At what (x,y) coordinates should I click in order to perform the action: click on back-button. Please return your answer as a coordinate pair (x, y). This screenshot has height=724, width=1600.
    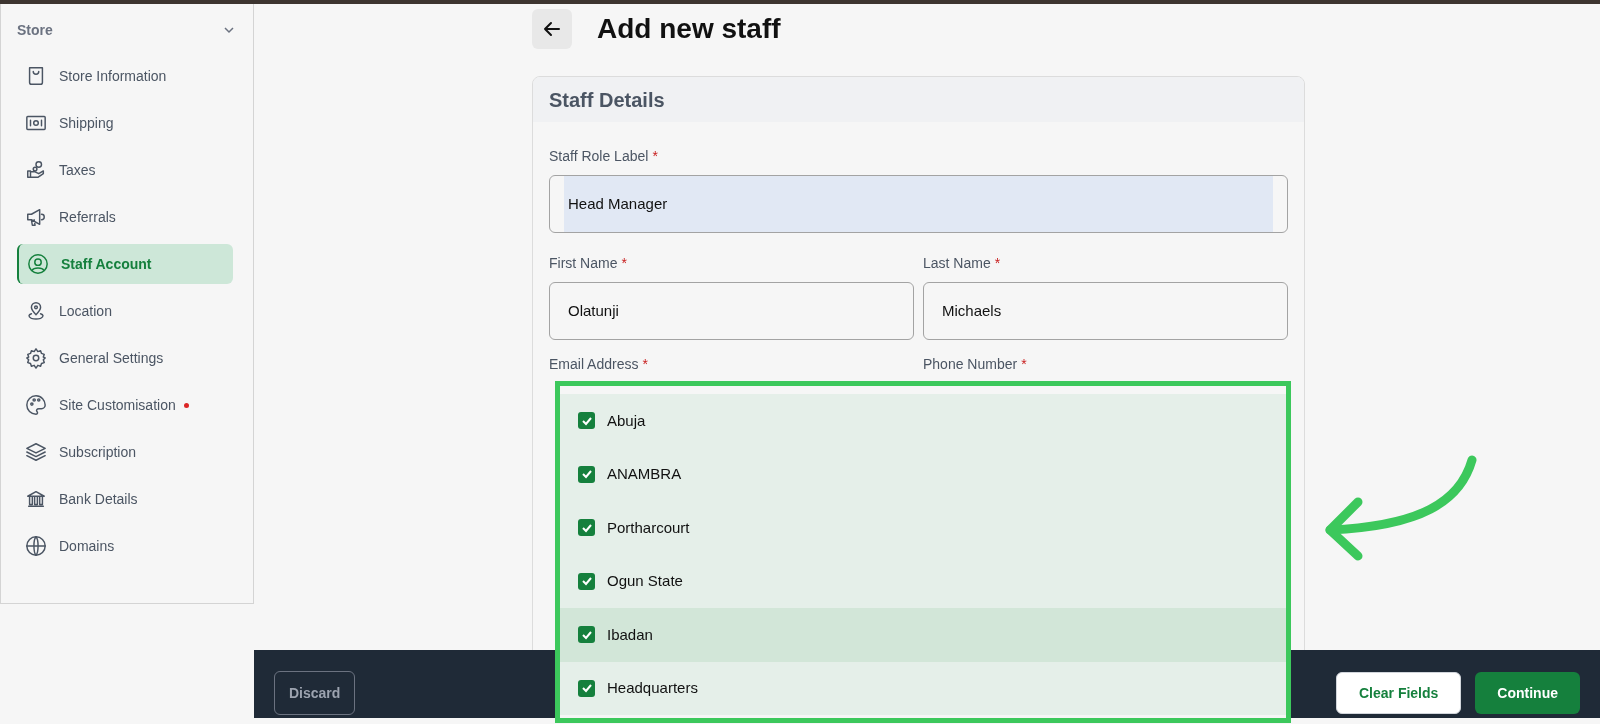
    Looking at the image, I should click on (552, 29).